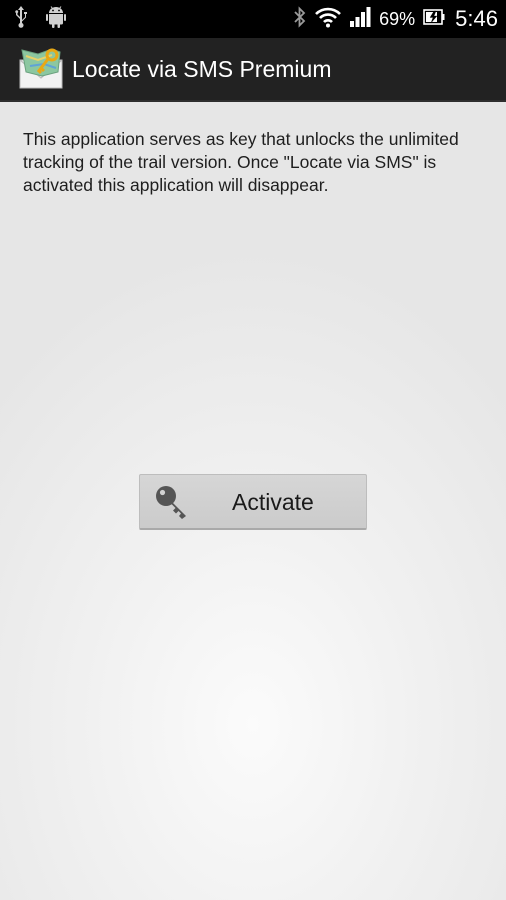  I want to click on clock: 5:46, so click(476, 18).